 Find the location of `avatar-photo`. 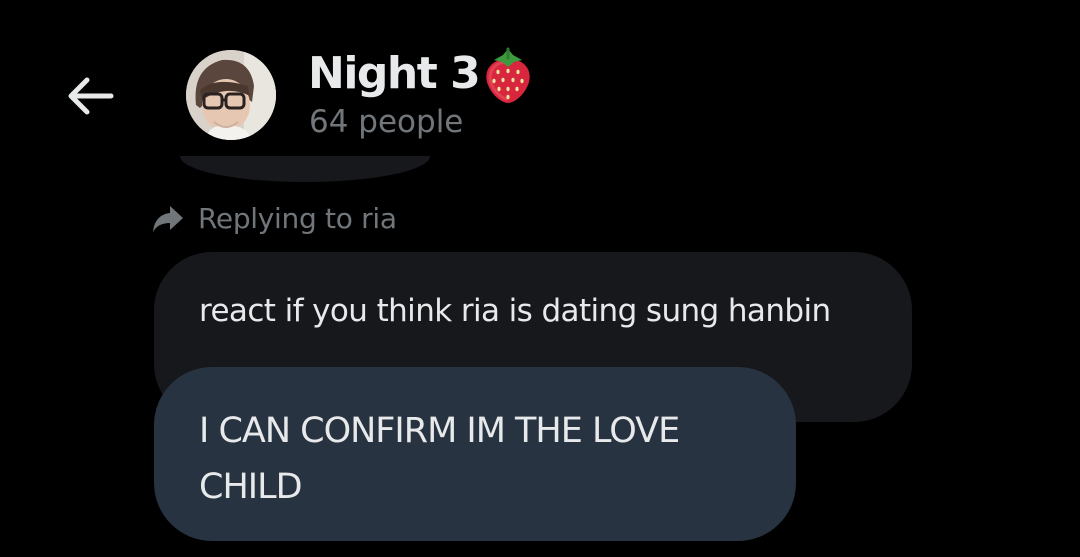

avatar-photo is located at coordinates (231, 95).